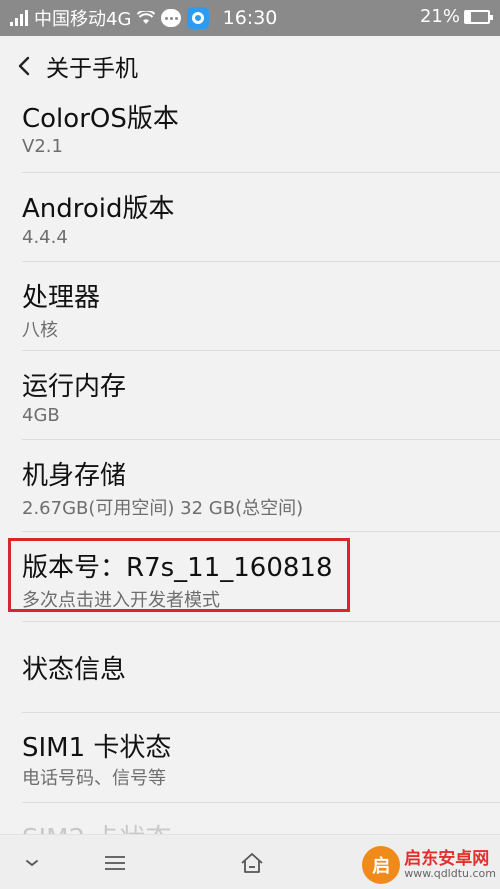  What do you see at coordinates (40, 330) in the screenshot?
I see `item-subtitle: 八核` at bounding box center [40, 330].